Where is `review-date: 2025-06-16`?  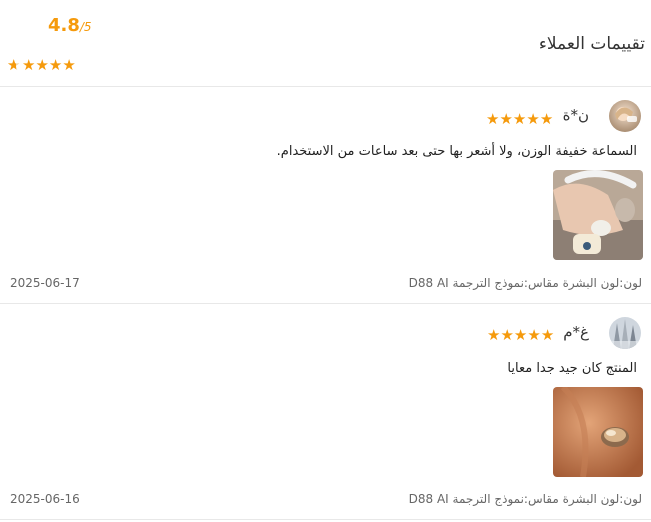 review-date: 2025-06-16 is located at coordinates (45, 499).